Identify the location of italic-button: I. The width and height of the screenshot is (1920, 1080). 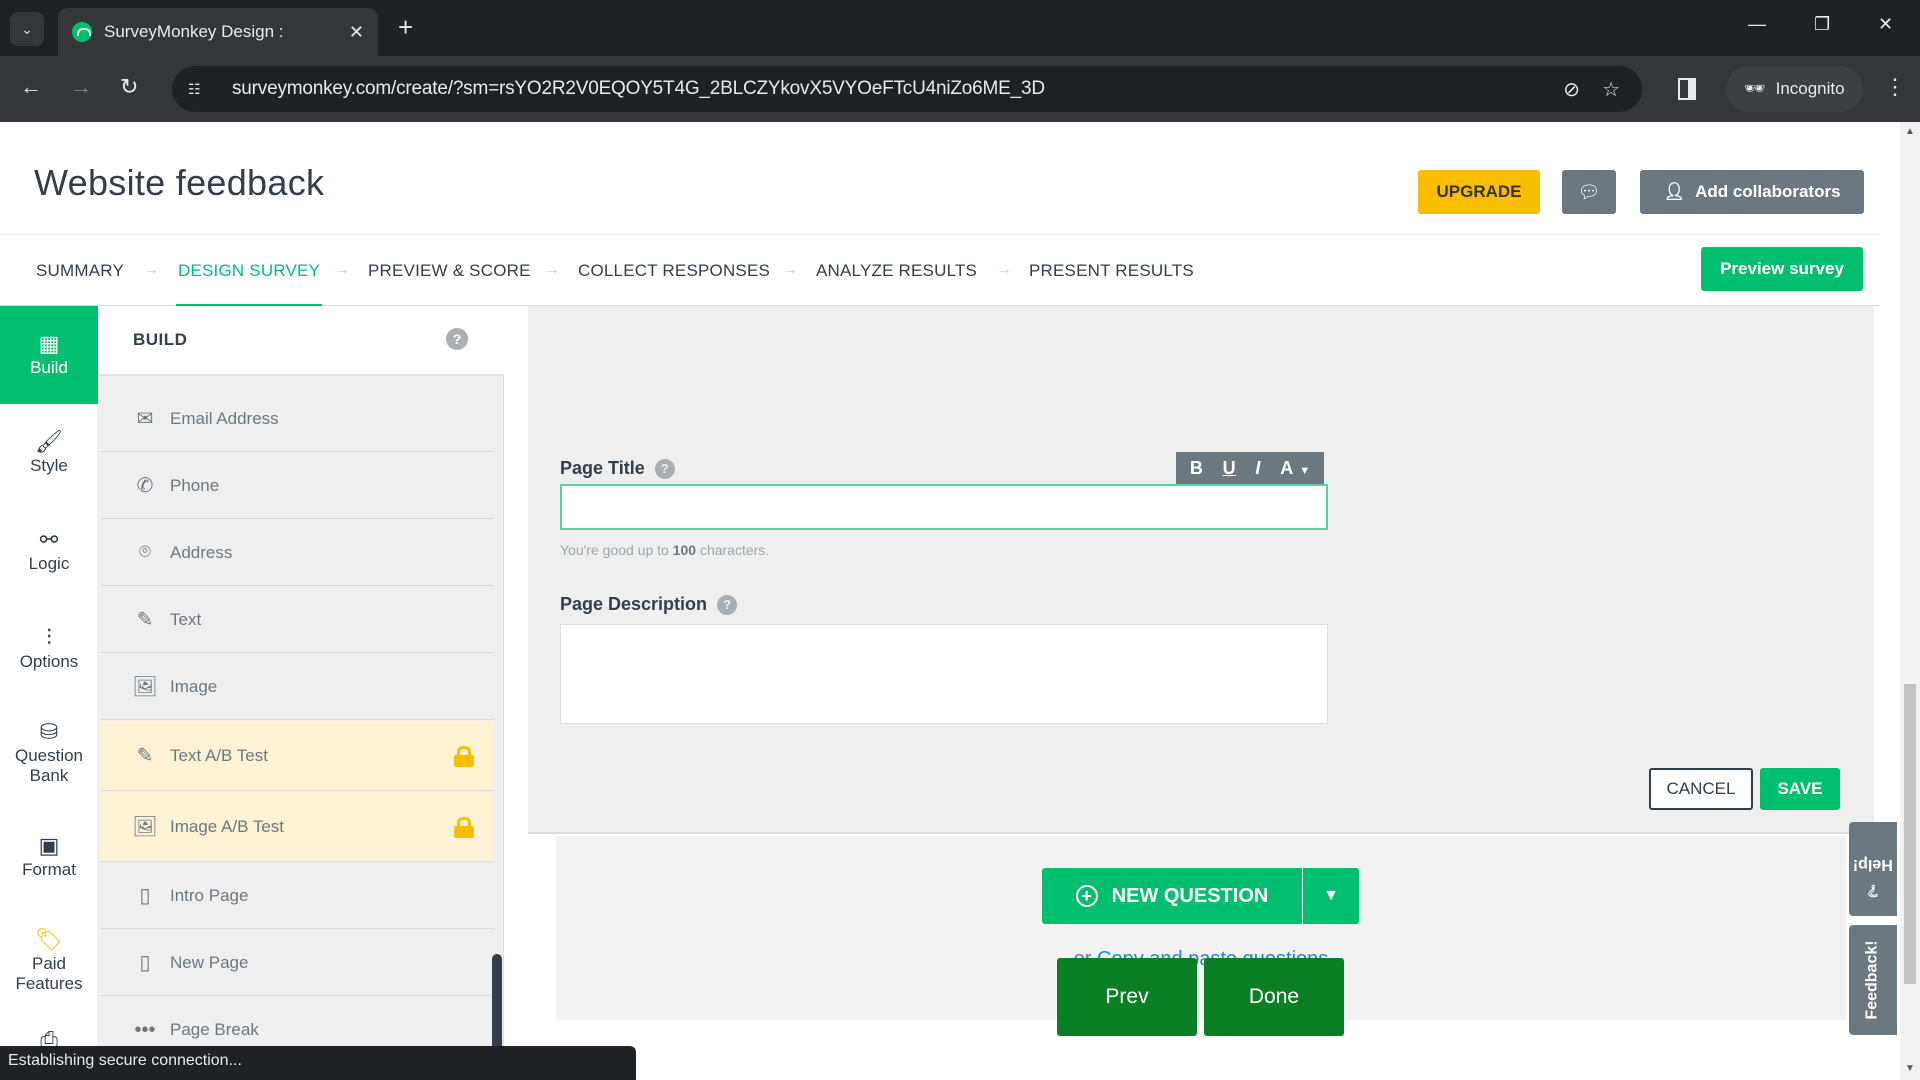
(1257, 468).